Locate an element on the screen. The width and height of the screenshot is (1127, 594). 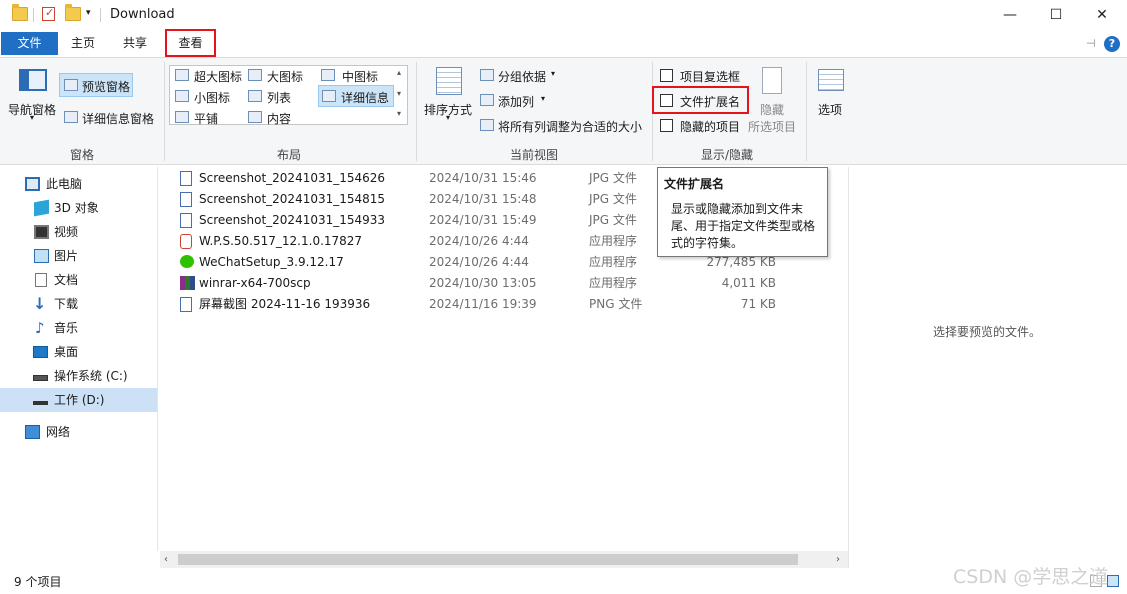
layout-small-icons: 小图标 is located at coordinates (212, 97).